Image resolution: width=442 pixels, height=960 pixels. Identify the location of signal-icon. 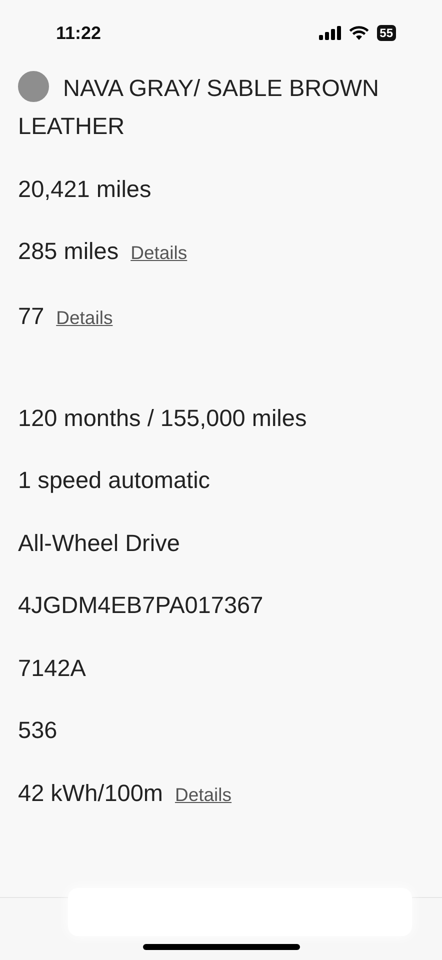
(329, 33).